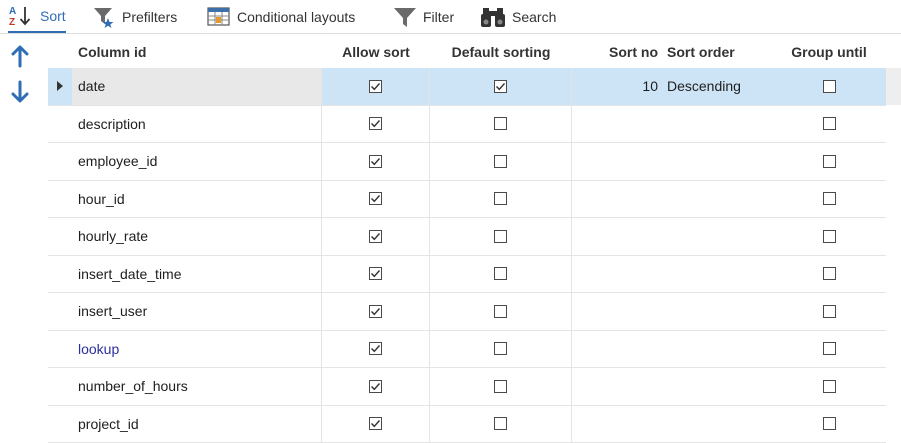 The height and width of the screenshot is (443, 901). I want to click on table-row: description, so click(467, 125).